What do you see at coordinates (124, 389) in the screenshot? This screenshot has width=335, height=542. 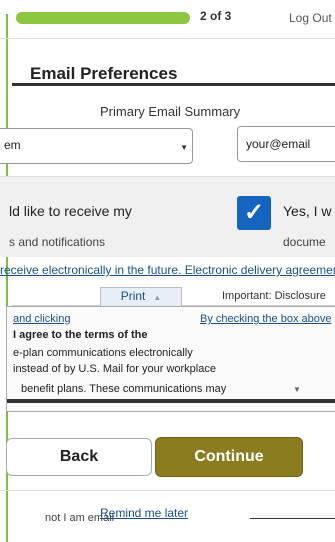 I see `doc-line-5: benefit plans. These communications may` at bounding box center [124, 389].